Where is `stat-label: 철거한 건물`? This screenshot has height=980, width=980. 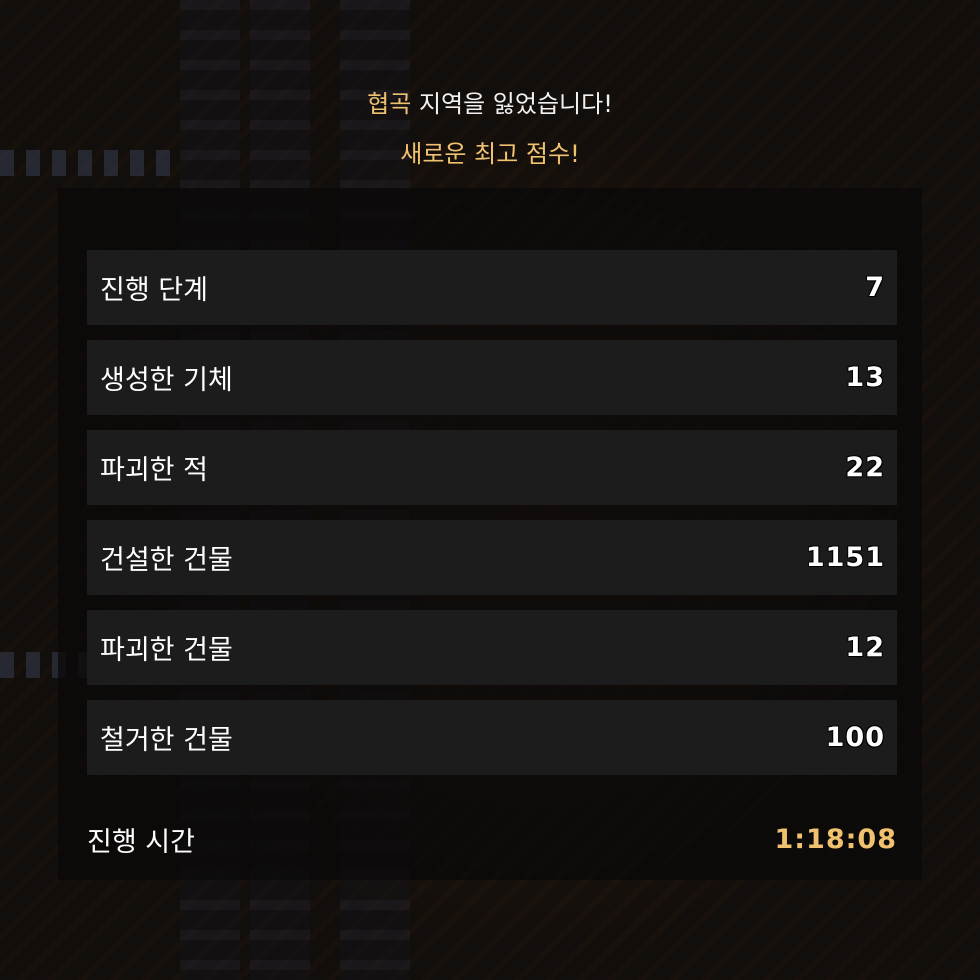 stat-label: 철거한 건물 is located at coordinates (166, 740).